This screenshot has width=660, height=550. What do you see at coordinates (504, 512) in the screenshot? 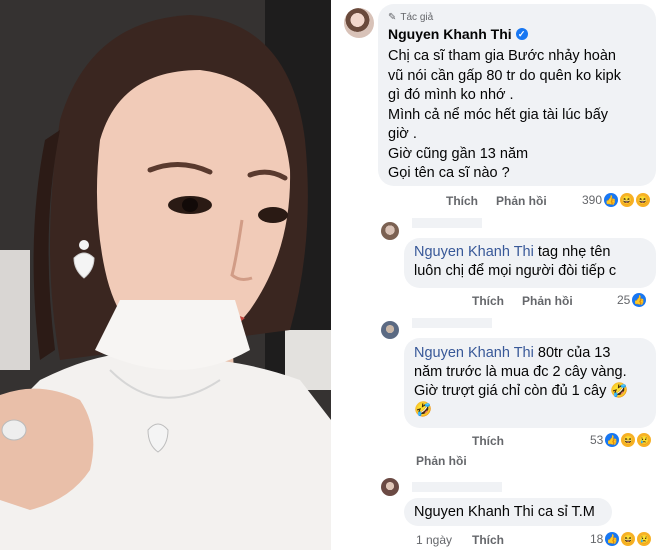
I see `reply-text: Nguyen Khanh Thi ca sỉ T.M` at bounding box center [504, 512].